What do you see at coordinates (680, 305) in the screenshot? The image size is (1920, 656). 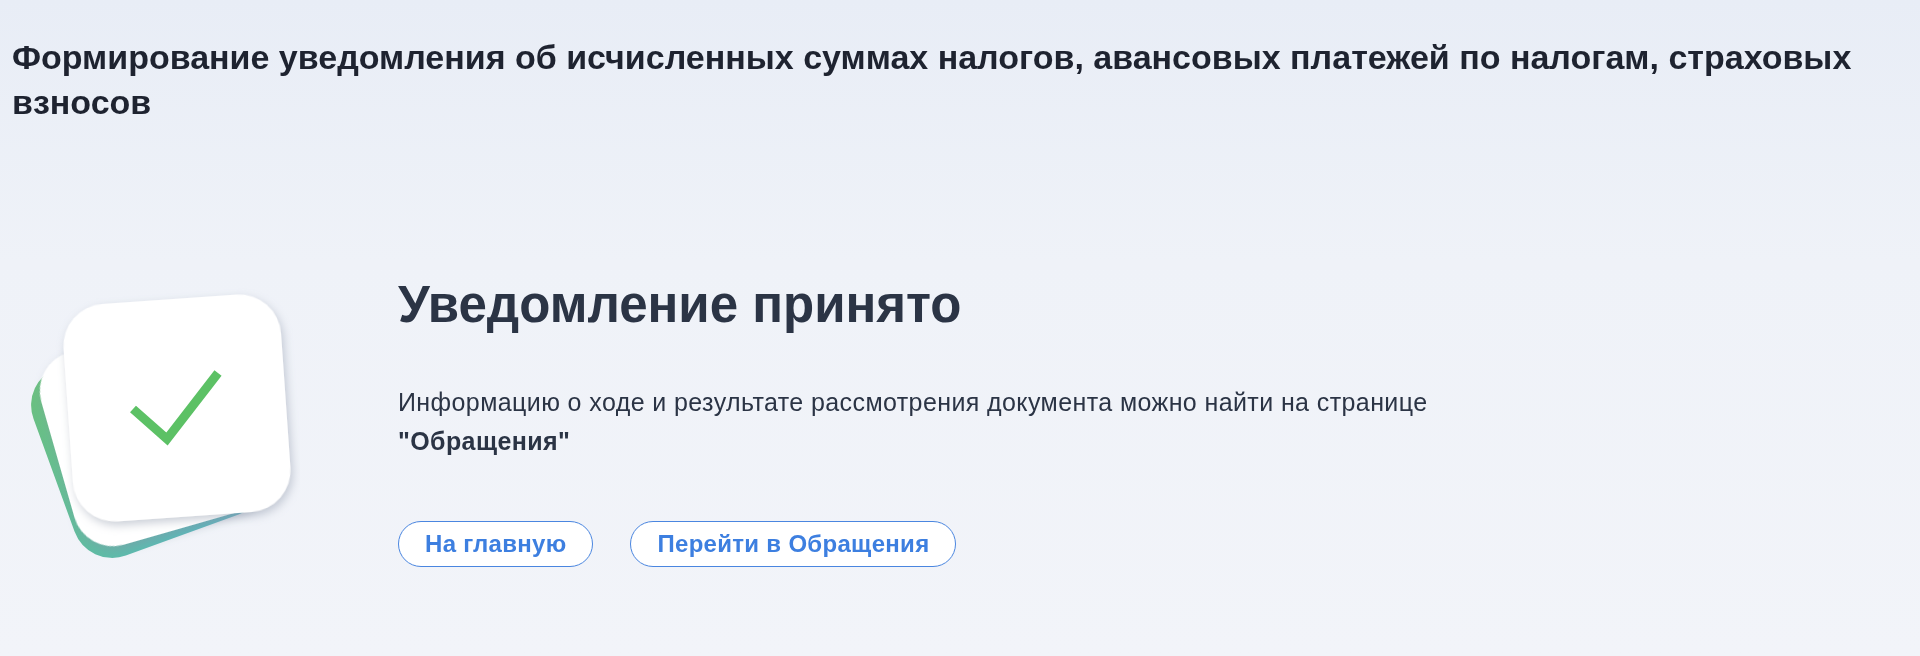 I see `status-heading: Уведомление принято` at bounding box center [680, 305].